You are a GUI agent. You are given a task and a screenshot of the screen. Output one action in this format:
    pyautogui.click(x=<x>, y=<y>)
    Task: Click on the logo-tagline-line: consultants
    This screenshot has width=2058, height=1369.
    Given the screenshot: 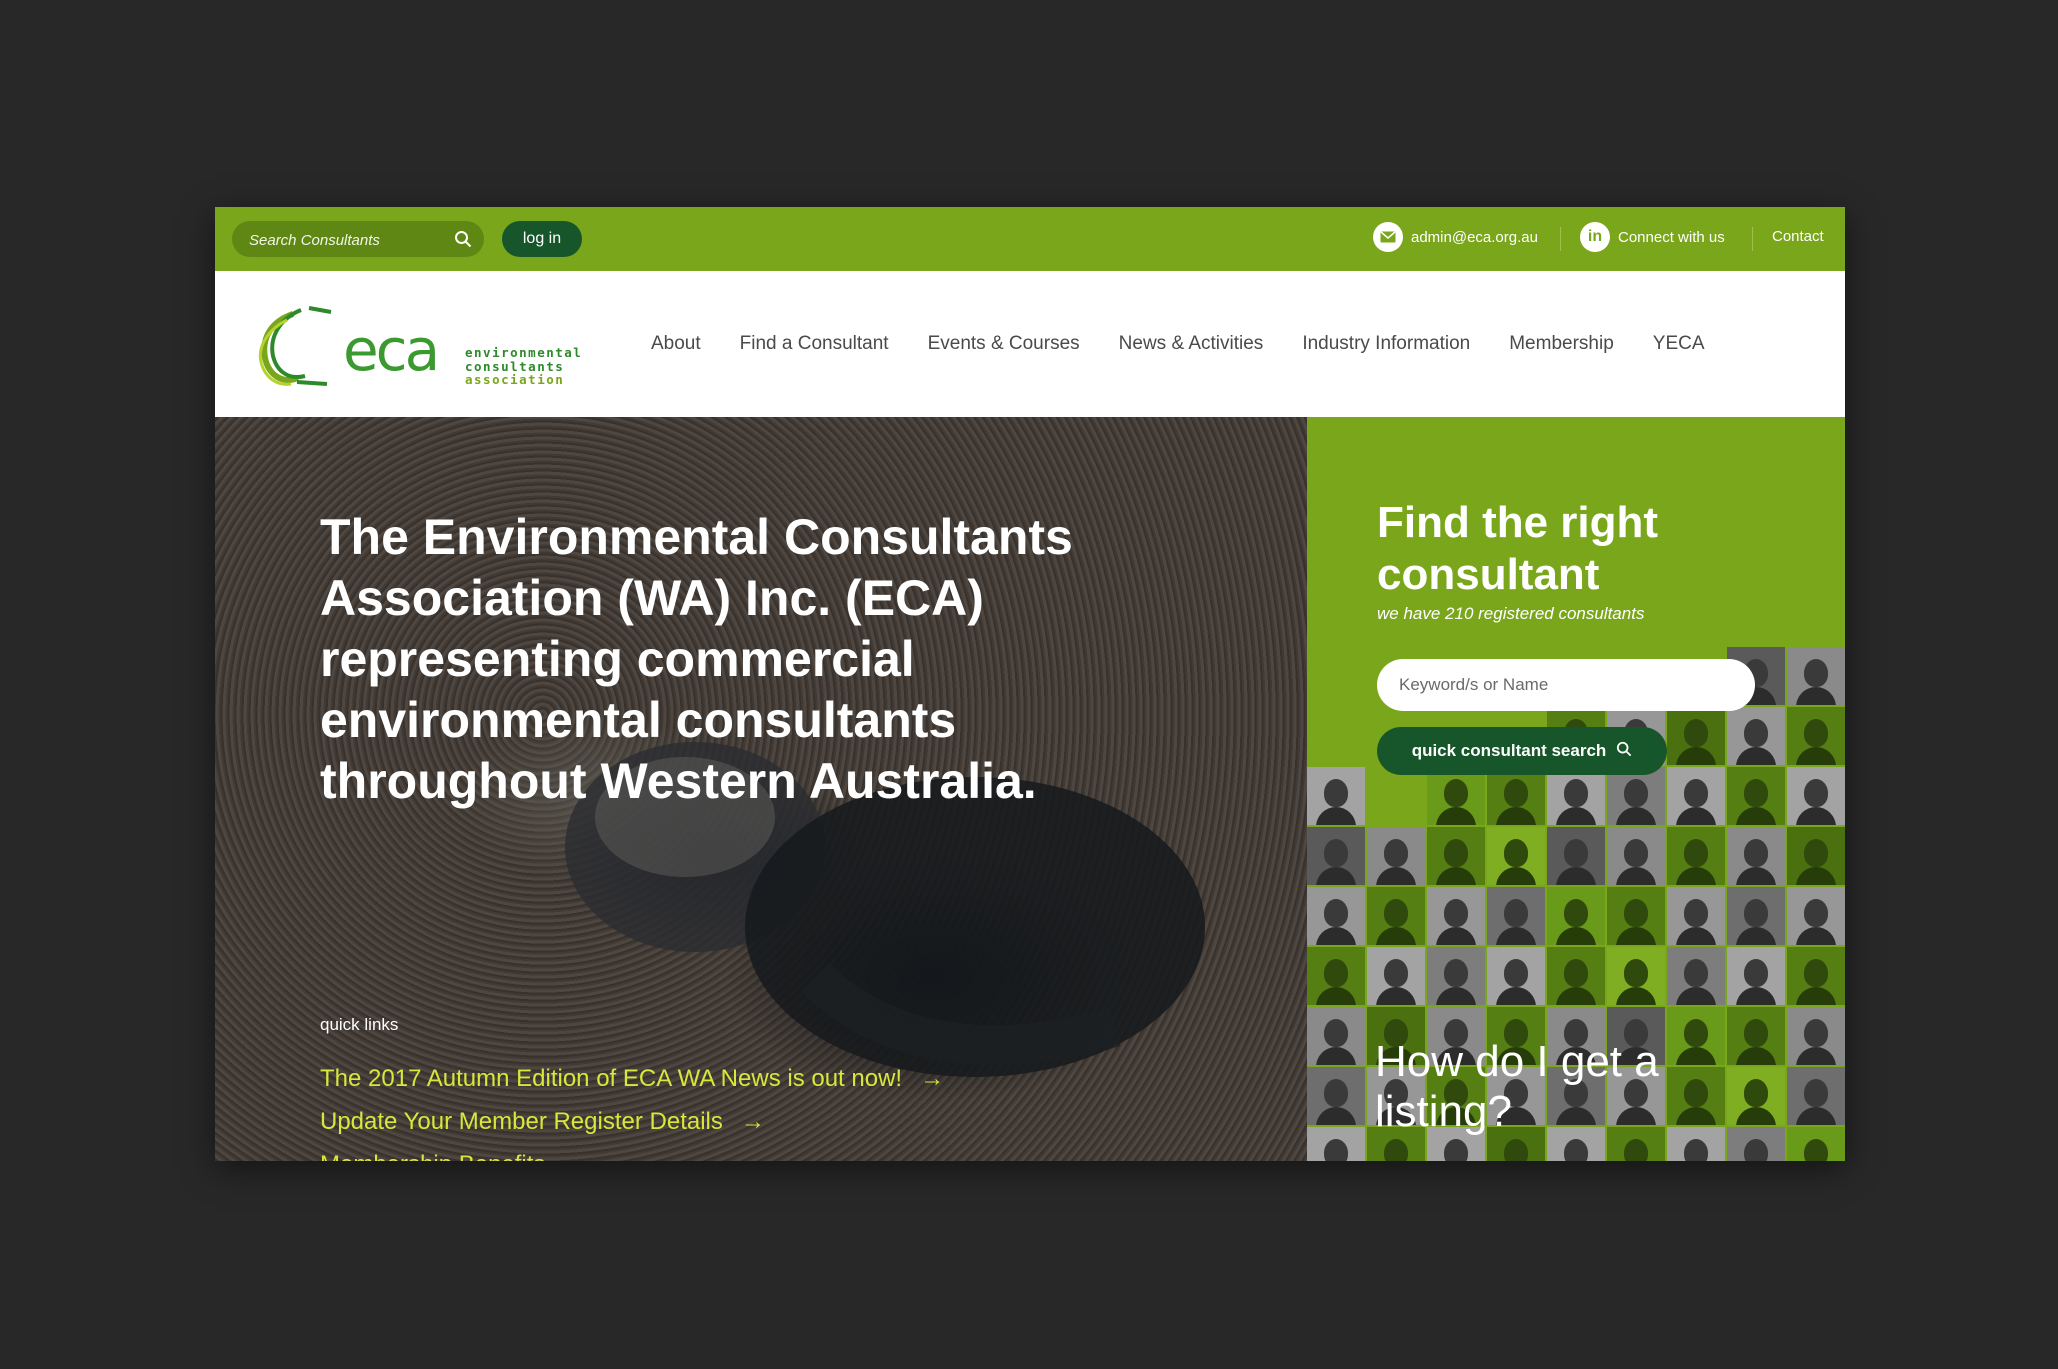 What is the action you would take?
    pyautogui.click(x=515, y=366)
    